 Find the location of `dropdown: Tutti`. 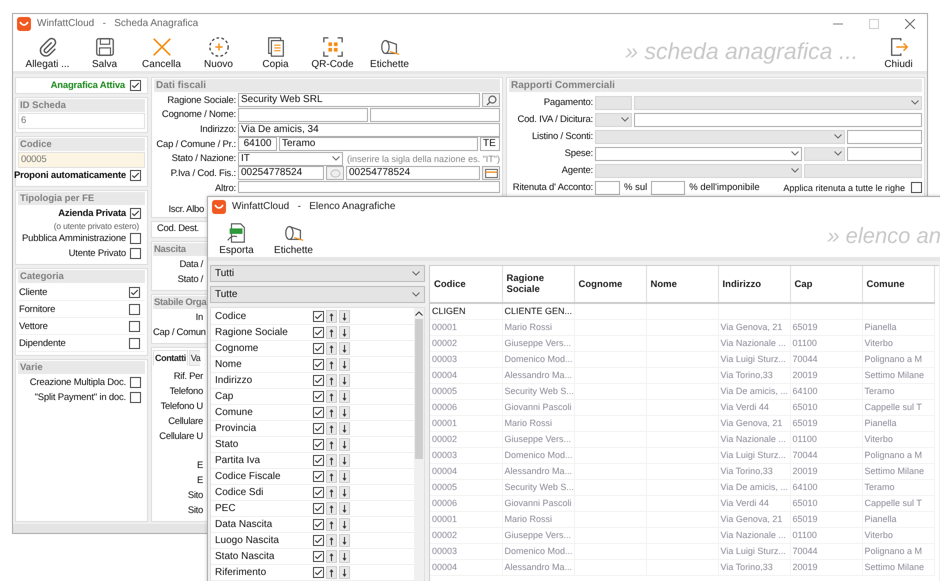

dropdown: Tutti is located at coordinates (317, 273).